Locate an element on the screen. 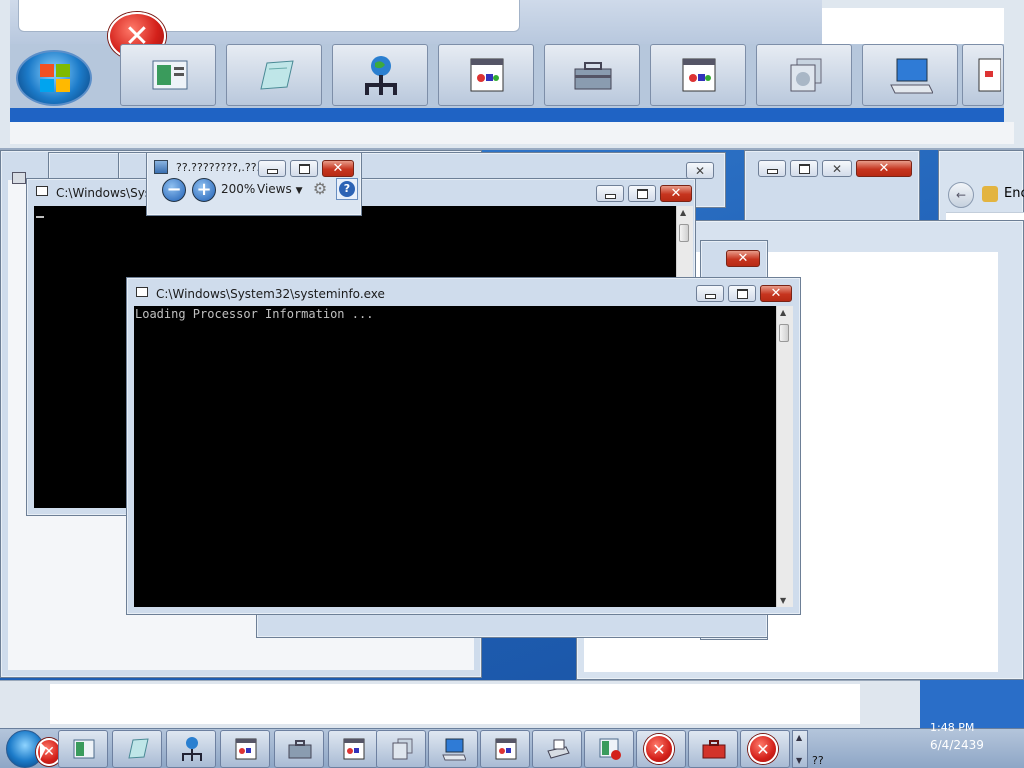 The image size is (1024, 768). back-nav-icon: ← is located at coordinates (961, 195).